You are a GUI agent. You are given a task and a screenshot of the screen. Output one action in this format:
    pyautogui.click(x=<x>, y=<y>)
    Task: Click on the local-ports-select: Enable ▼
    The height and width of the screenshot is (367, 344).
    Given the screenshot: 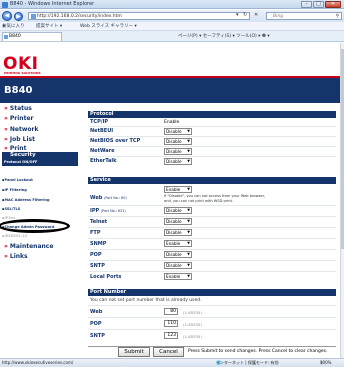 What is the action you would take?
    pyautogui.click(x=178, y=276)
    